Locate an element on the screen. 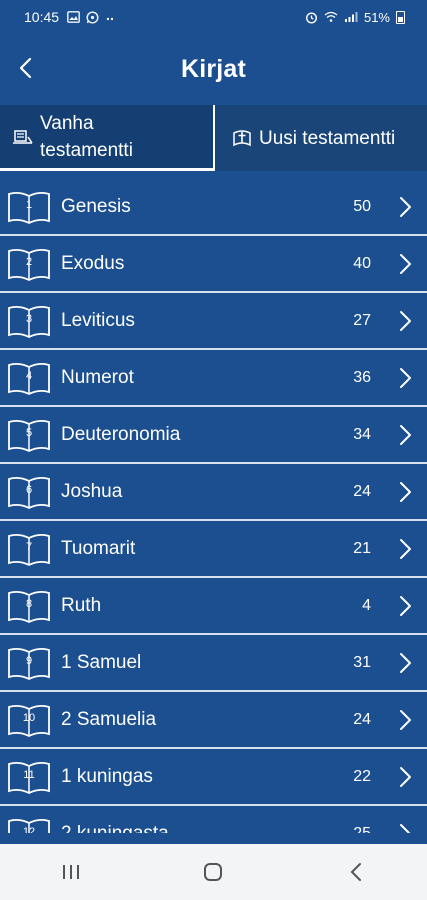  open-book-icon: 11 is located at coordinates (29, 777).